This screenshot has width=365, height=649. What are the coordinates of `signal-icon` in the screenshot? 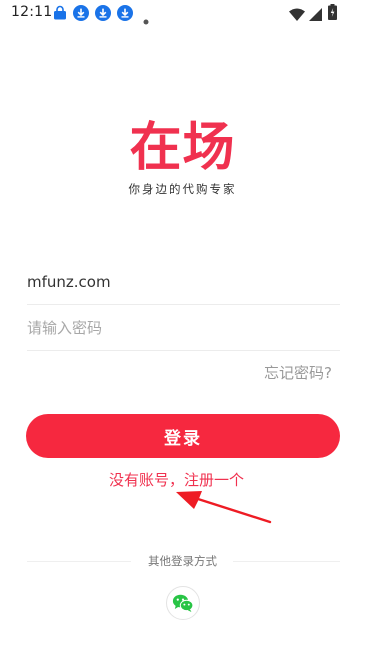 It's located at (315, 15).